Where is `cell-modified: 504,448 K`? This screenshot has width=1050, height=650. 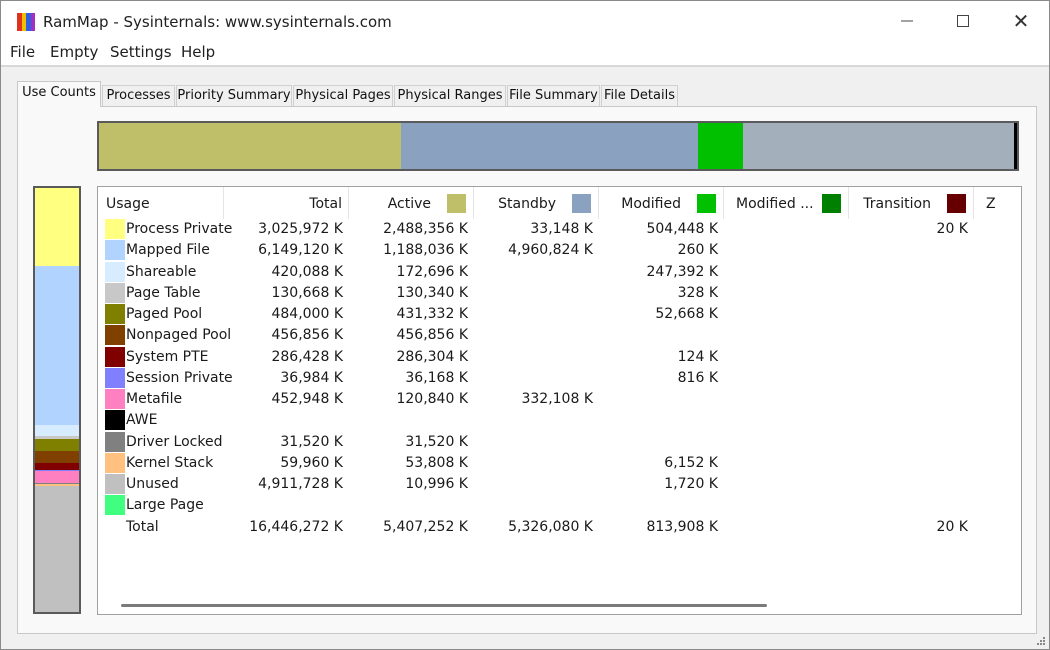 cell-modified: 504,448 K is located at coordinates (682, 229).